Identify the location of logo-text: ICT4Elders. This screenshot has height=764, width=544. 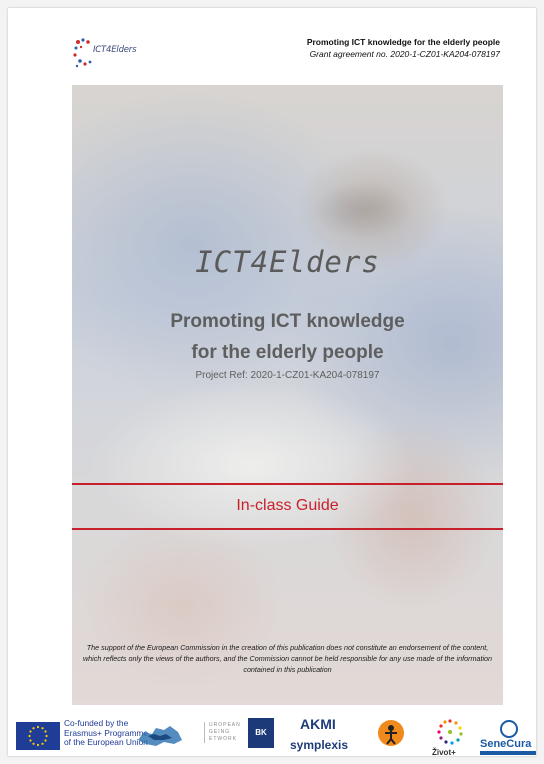
(115, 50).